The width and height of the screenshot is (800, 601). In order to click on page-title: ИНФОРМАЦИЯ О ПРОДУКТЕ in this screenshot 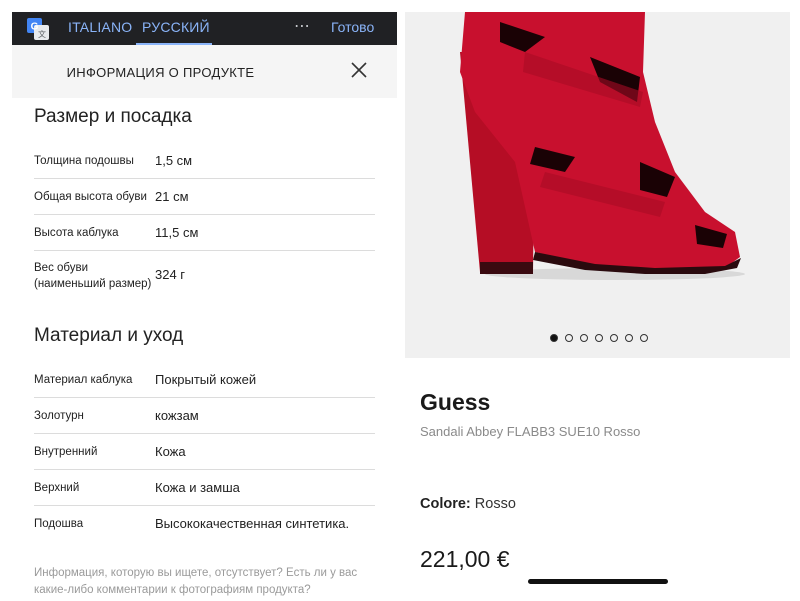, I will do `click(160, 72)`.